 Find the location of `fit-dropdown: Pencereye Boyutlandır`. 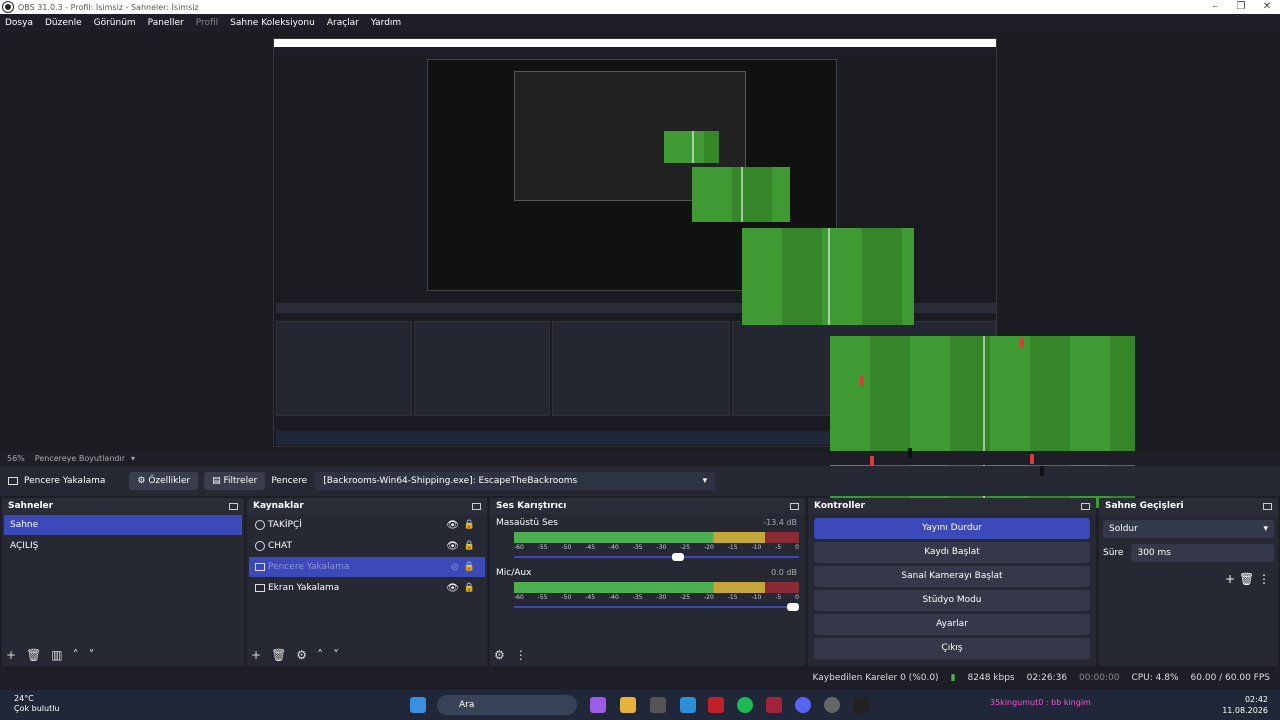

fit-dropdown: Pencereye Boyutlandır is located at coordinates (80, 458).